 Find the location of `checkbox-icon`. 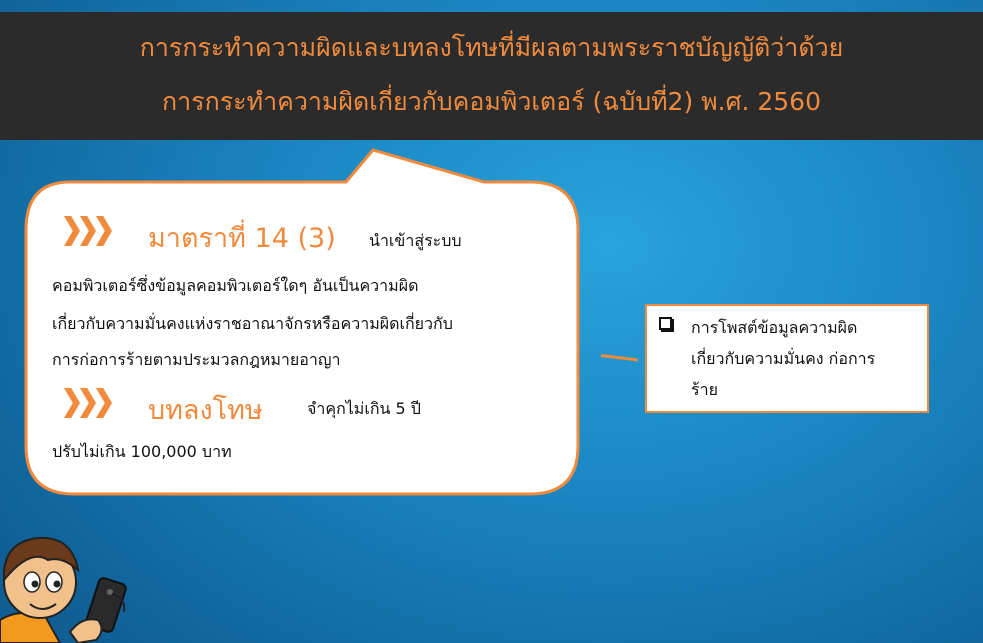

checkbox-icon is located at coordinates (665, 323).